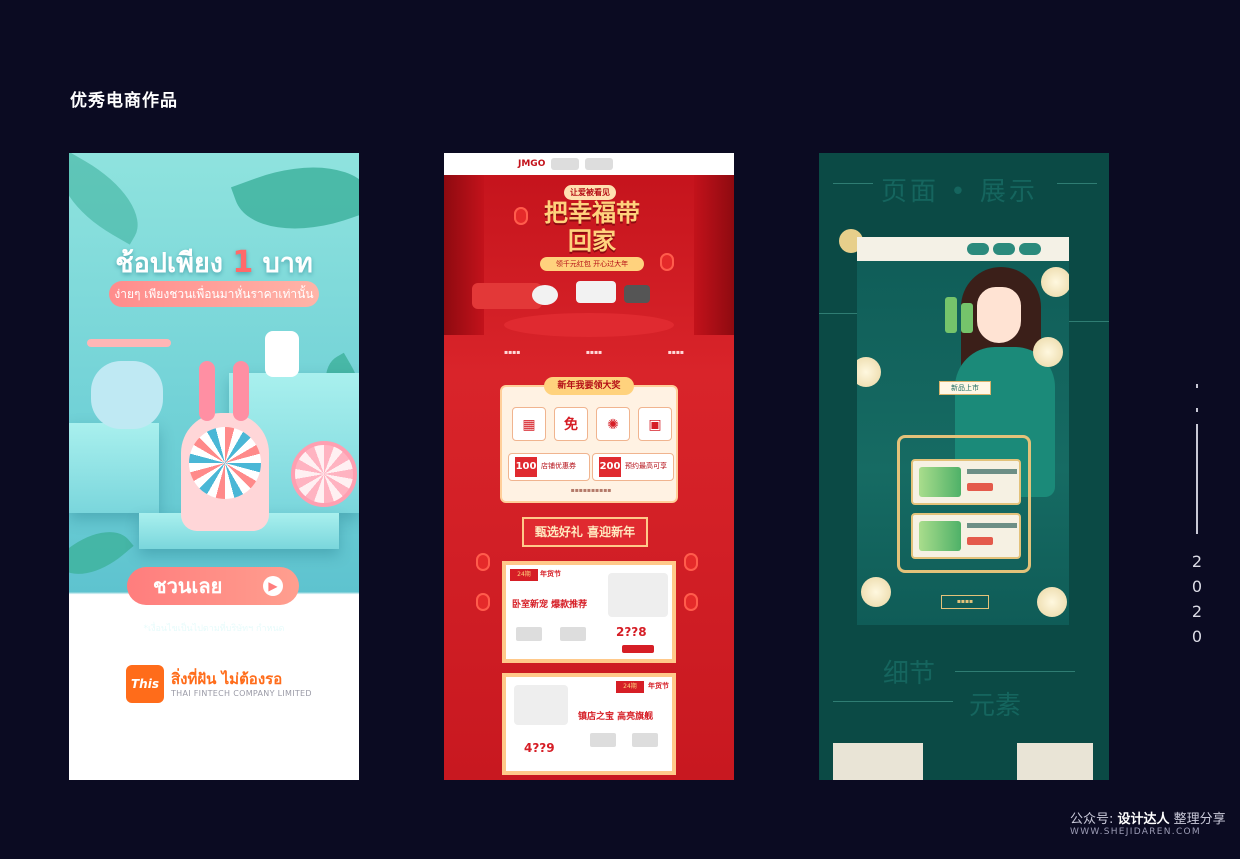  Describe the element at coordinates (589, 325) in the screenshot. I see `product-stage` at that location.